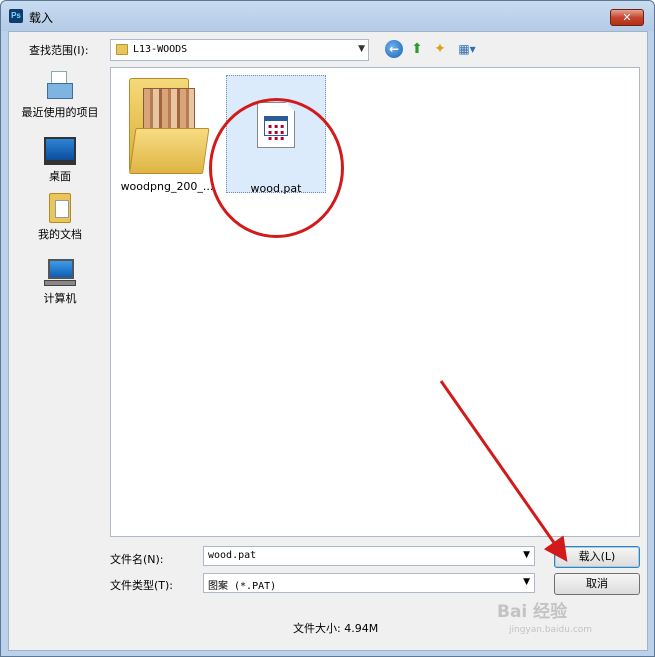 Image resolution: width=655 pixels, height=657 pixels. Describe the element at coordinates (60, 176) in the screenshot. I see `place-label: 桌面` at that location.